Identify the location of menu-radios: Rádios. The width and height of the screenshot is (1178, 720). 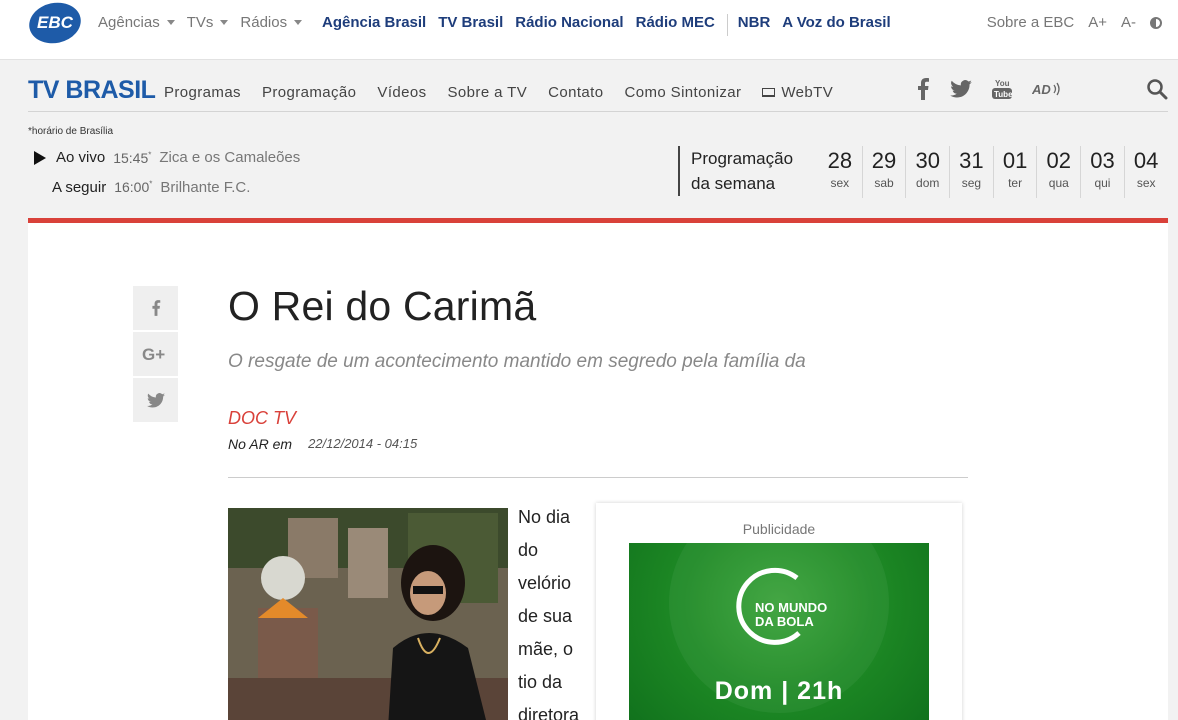
(271, 22).